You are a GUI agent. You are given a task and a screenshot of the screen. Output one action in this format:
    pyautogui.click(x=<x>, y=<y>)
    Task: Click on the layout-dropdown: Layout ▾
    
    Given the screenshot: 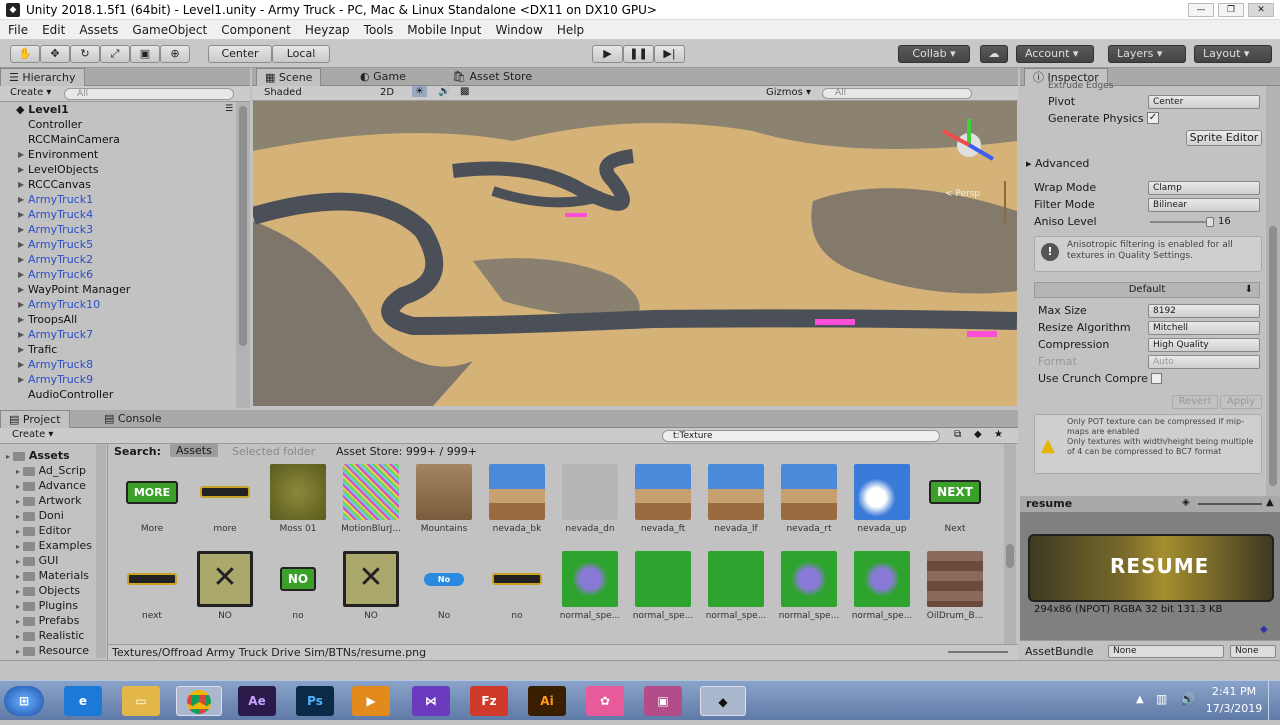 What is the action you would take?
    pyautogui.click(x=1233, y=54)
    